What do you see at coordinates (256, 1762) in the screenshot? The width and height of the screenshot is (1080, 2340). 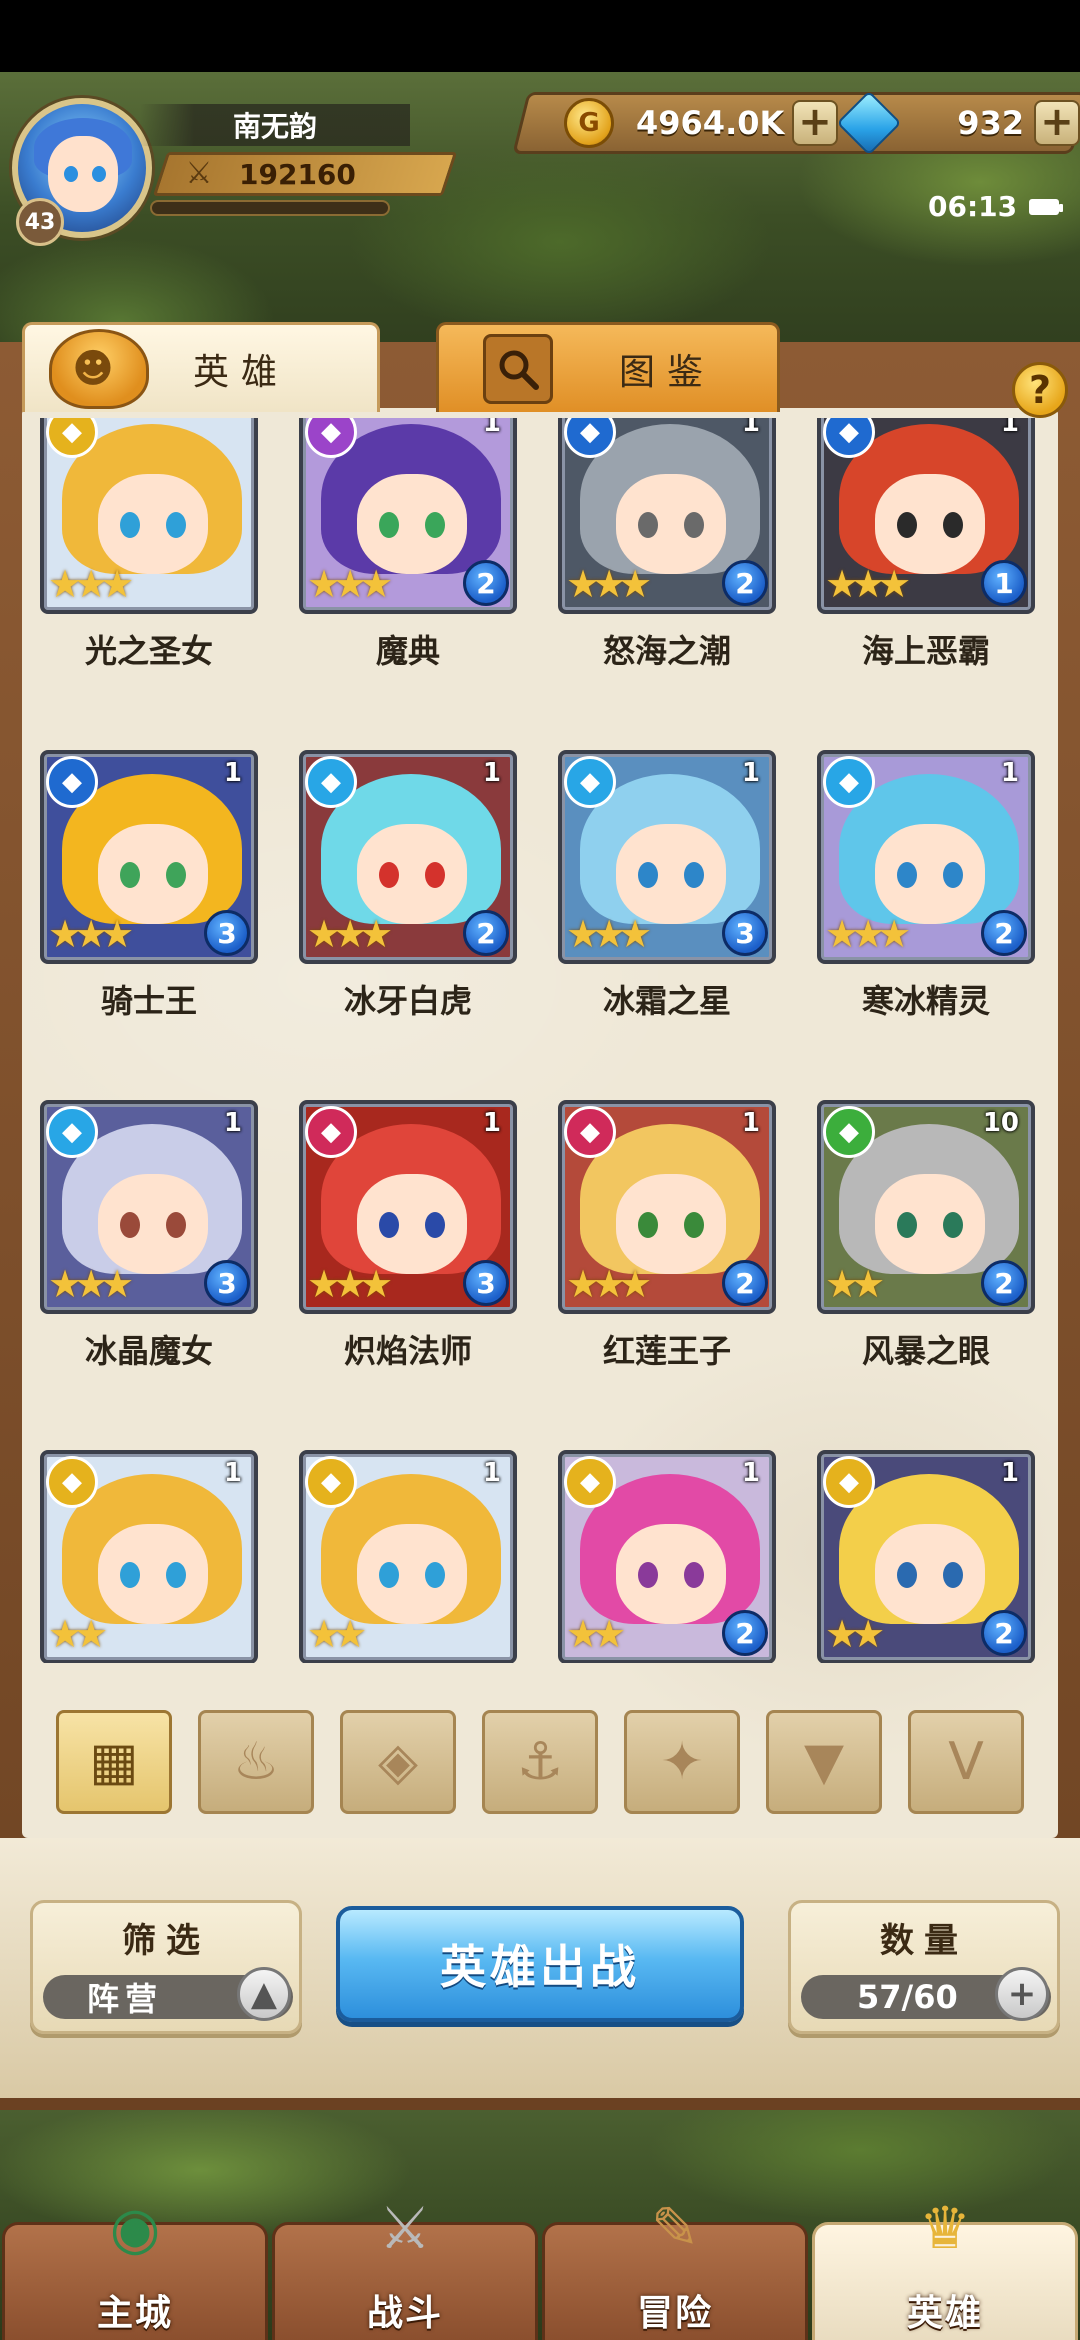 I see `filter-fire-faction: ♨` at bounding box center [256, 1762].